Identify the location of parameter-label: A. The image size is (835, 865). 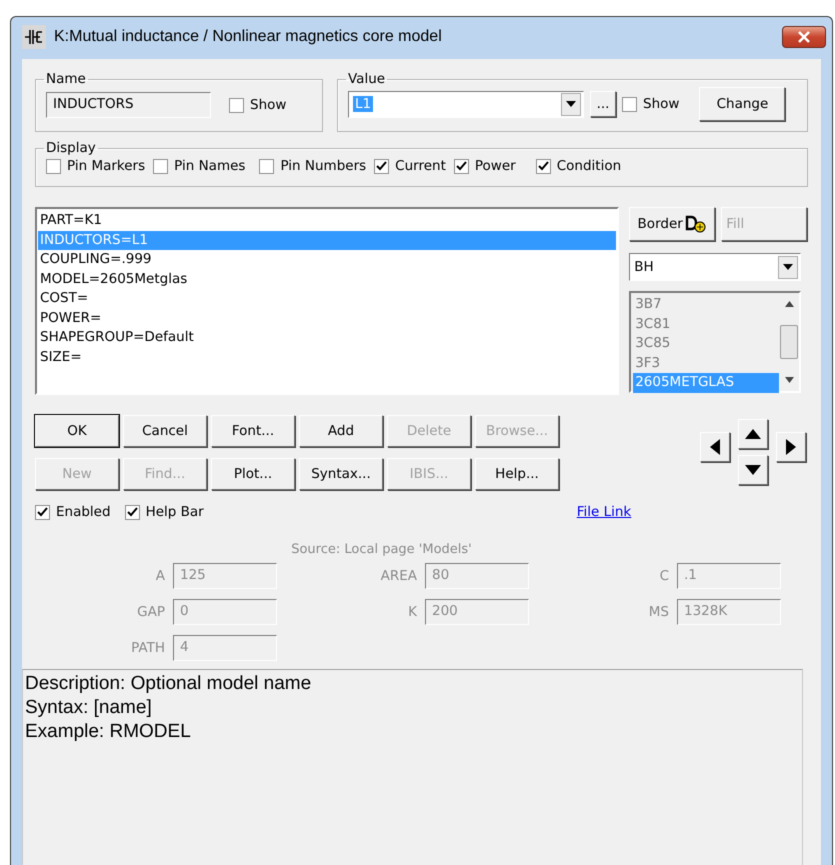
(159, 576).